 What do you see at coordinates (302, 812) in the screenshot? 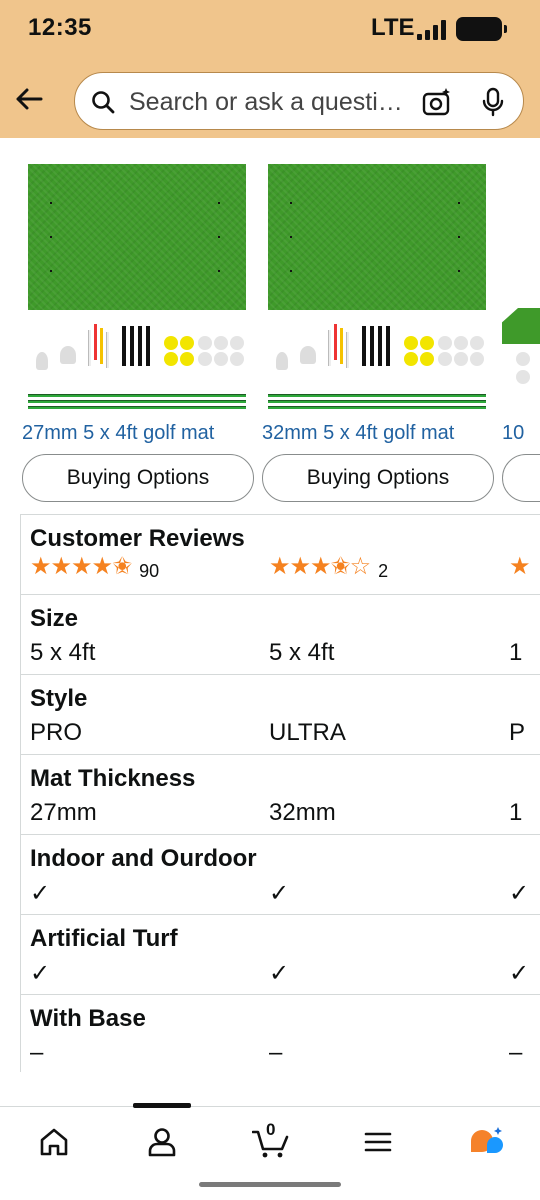
I see `cell-value: 32mm` at bounding box center [302, 812].